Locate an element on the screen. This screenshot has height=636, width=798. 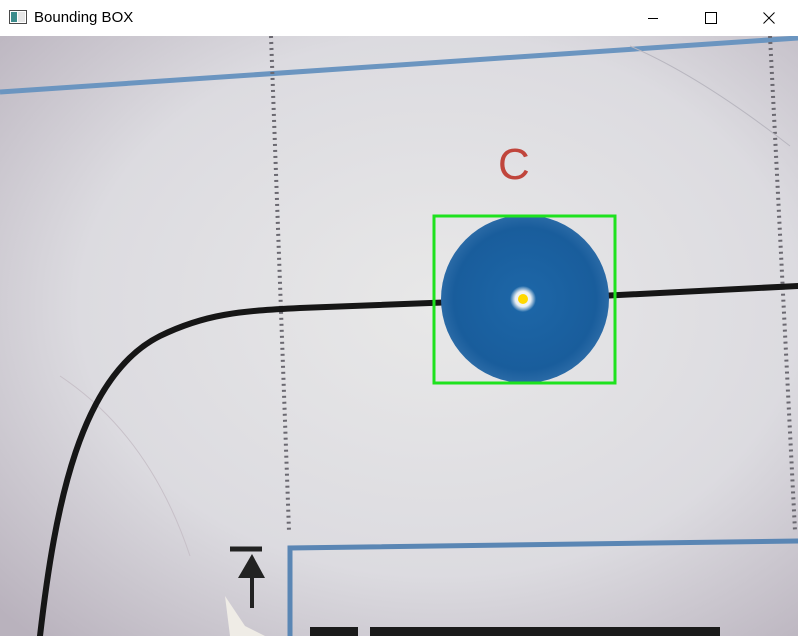
close-button is located at coordinates (769, 18).